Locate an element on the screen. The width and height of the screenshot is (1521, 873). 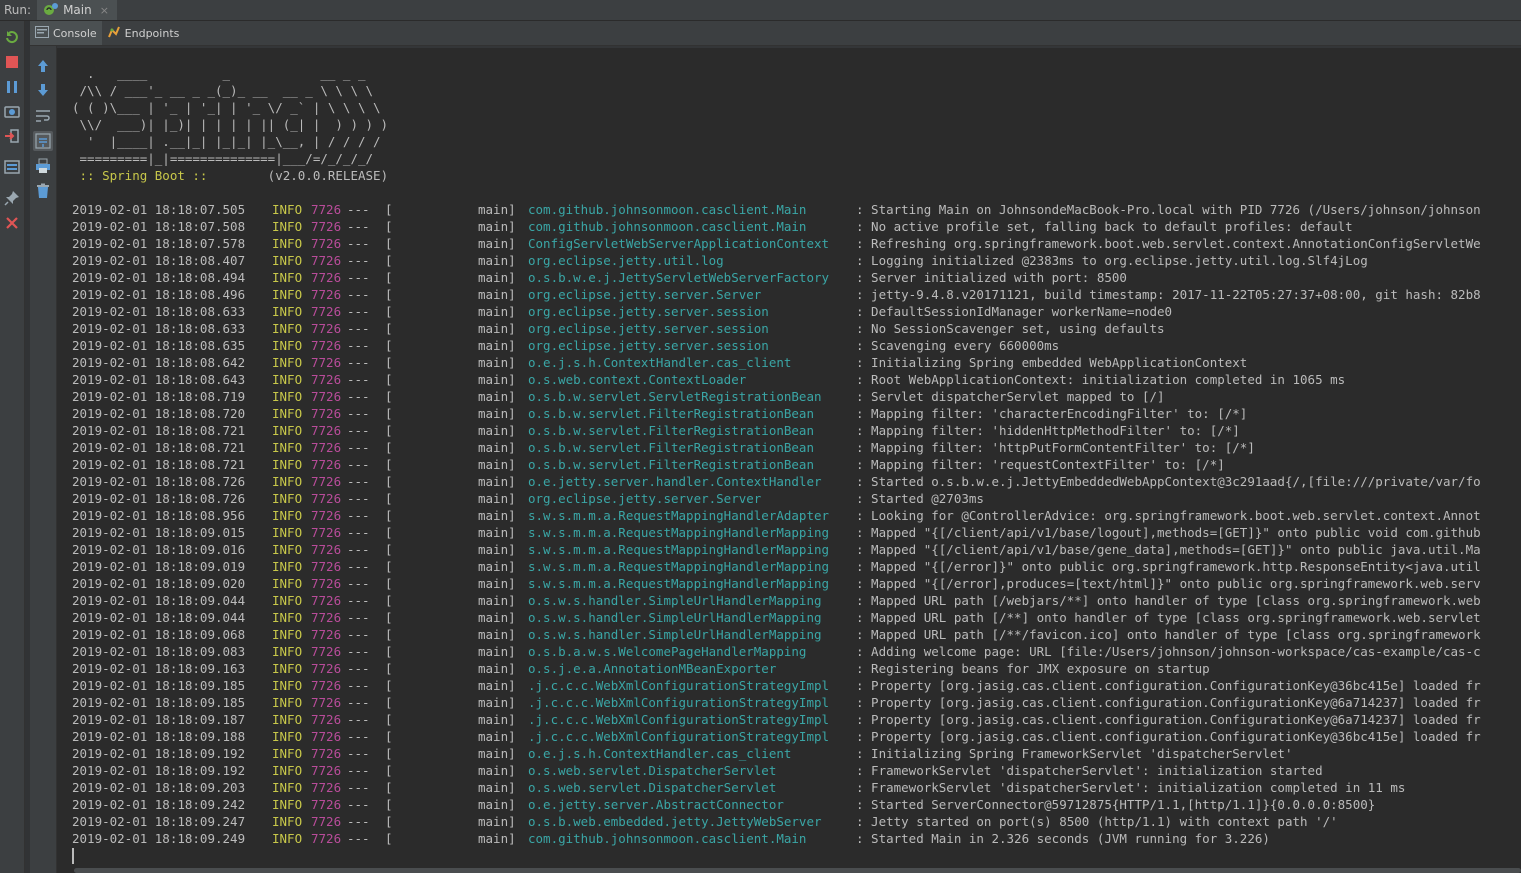
log-timestamp: 2019-02-01 18:18:09.163 is located at coordinates (159, 668).